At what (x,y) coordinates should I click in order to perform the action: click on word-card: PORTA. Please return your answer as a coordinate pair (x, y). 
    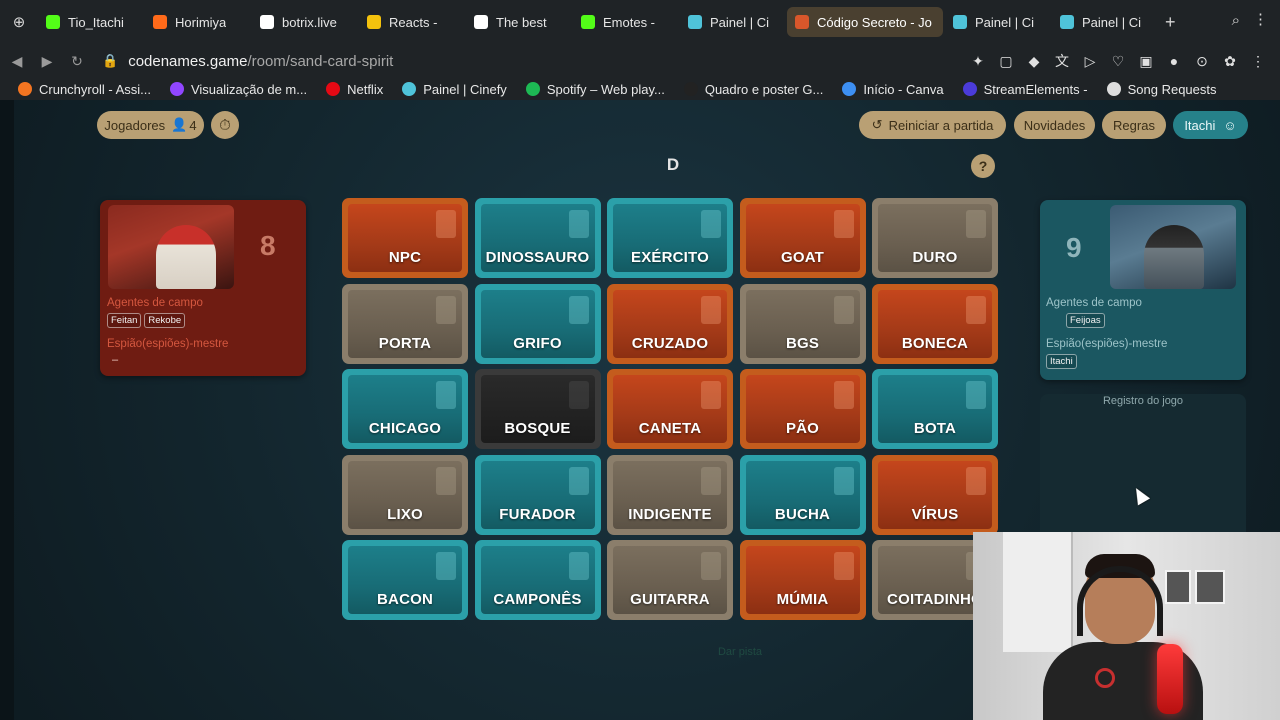
    Looking at the image, I should click on (405, 323).